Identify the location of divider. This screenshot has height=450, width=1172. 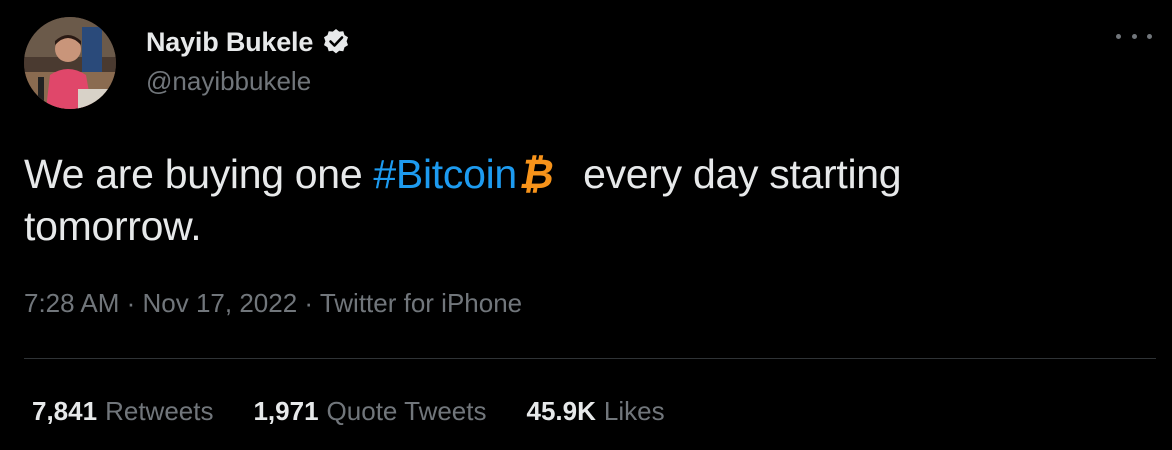
(590, 358).